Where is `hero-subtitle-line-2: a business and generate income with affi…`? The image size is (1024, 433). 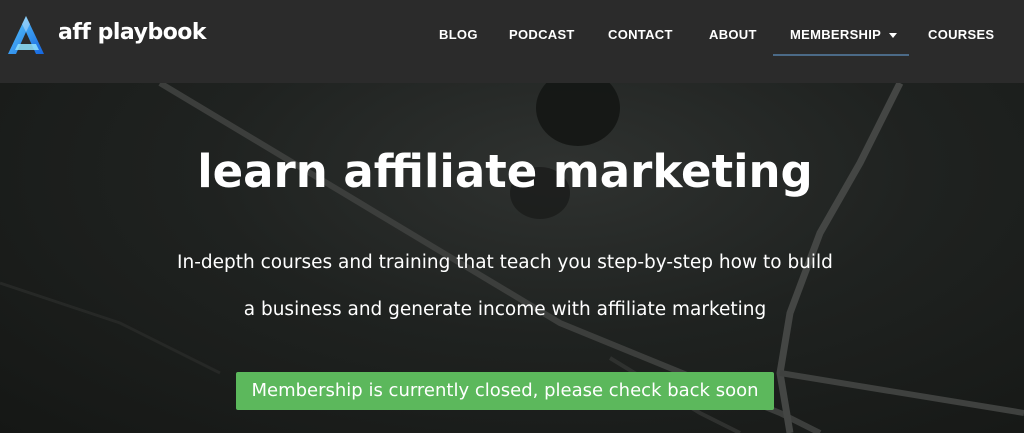 hero-subtitle-line-2: a business and generate income with affi… is located at coordinates (505, 309).